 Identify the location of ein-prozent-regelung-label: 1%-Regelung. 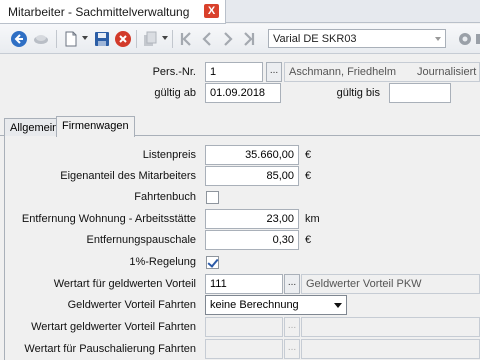
(162, 262).